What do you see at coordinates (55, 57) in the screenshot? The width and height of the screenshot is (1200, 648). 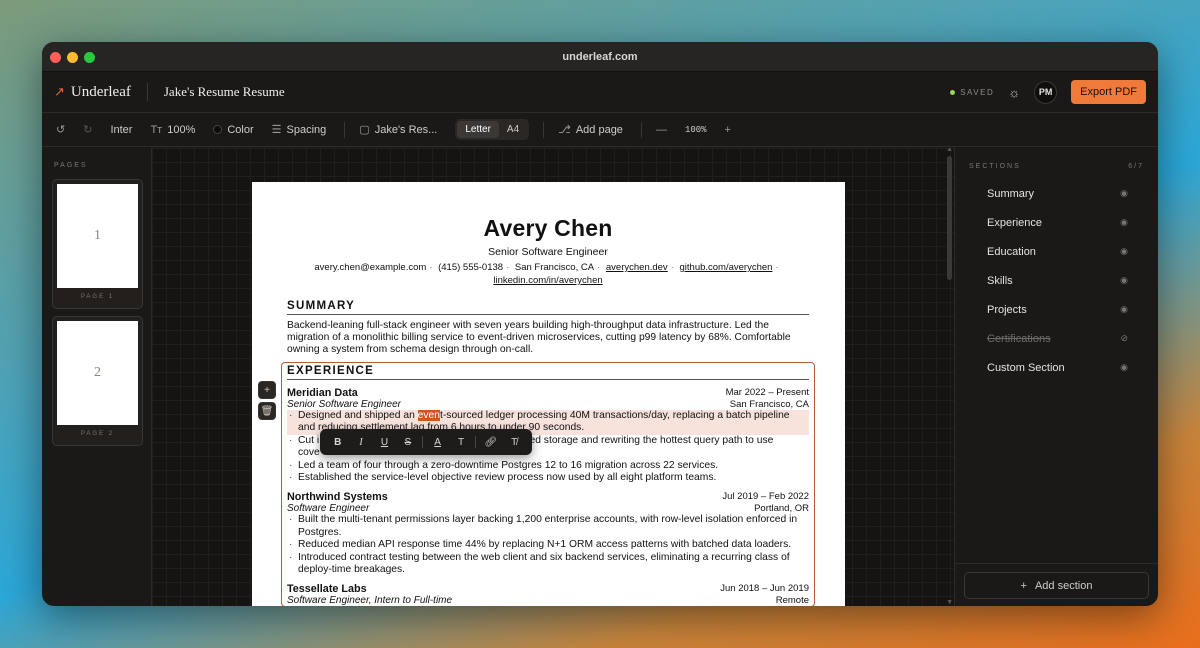 I see `close-window-button` at bounding box center [55, 57].